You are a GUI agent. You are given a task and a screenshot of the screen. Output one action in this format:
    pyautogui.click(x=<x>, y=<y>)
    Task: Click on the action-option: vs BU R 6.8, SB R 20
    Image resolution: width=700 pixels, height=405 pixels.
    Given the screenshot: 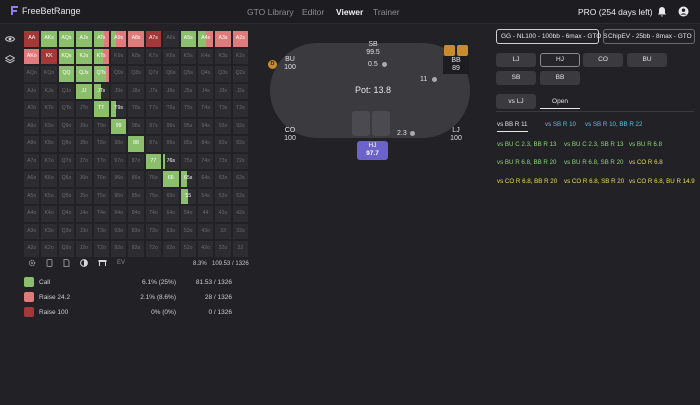 What is the action you would take?
    pyautogui.click(x=594, y=162)
    